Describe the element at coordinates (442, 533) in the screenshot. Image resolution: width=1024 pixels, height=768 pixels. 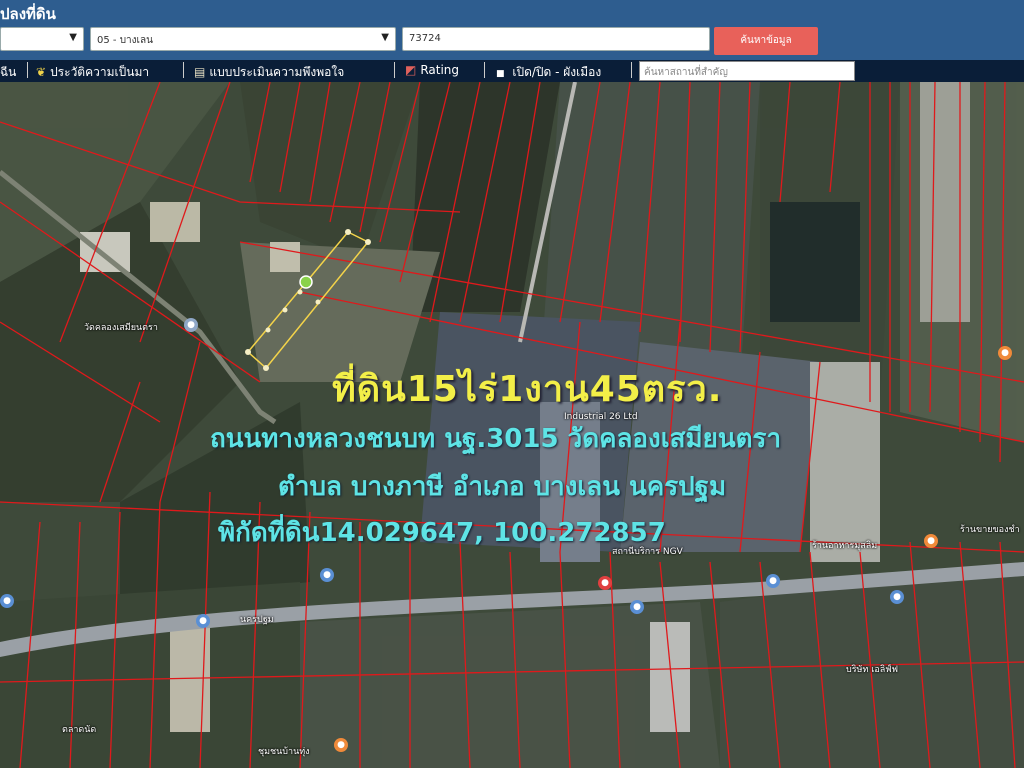
I see `overlay-coordinates: พิกัดที่ดิน14.029647, 100.272857` at that location.